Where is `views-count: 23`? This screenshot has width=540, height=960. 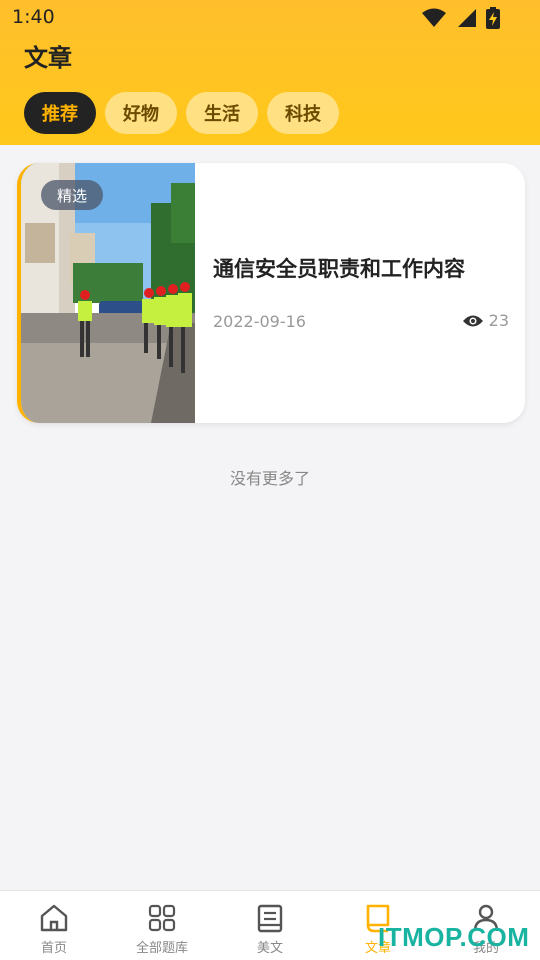 views-count: 23 is located at coordinates (498, 320).